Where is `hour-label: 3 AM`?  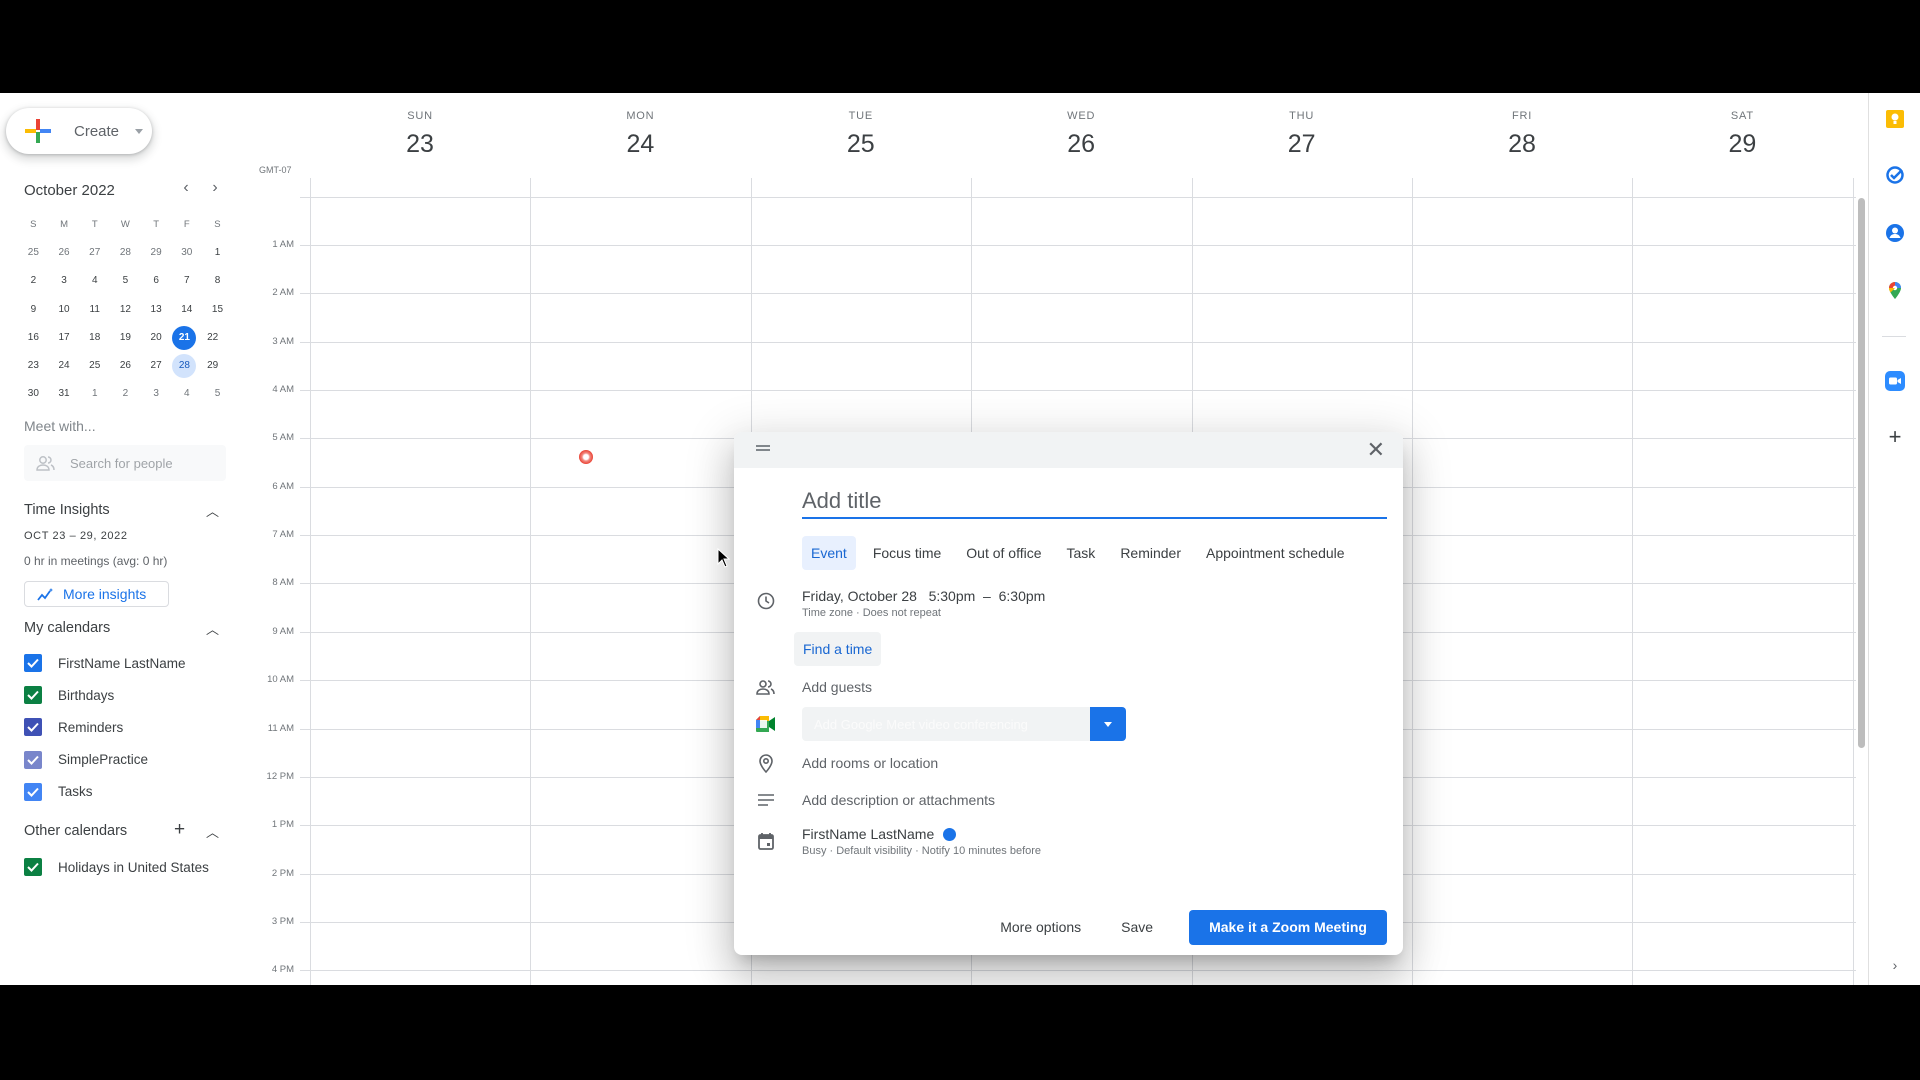 hour-label: 3 AM is located at coordinates (283, 341).